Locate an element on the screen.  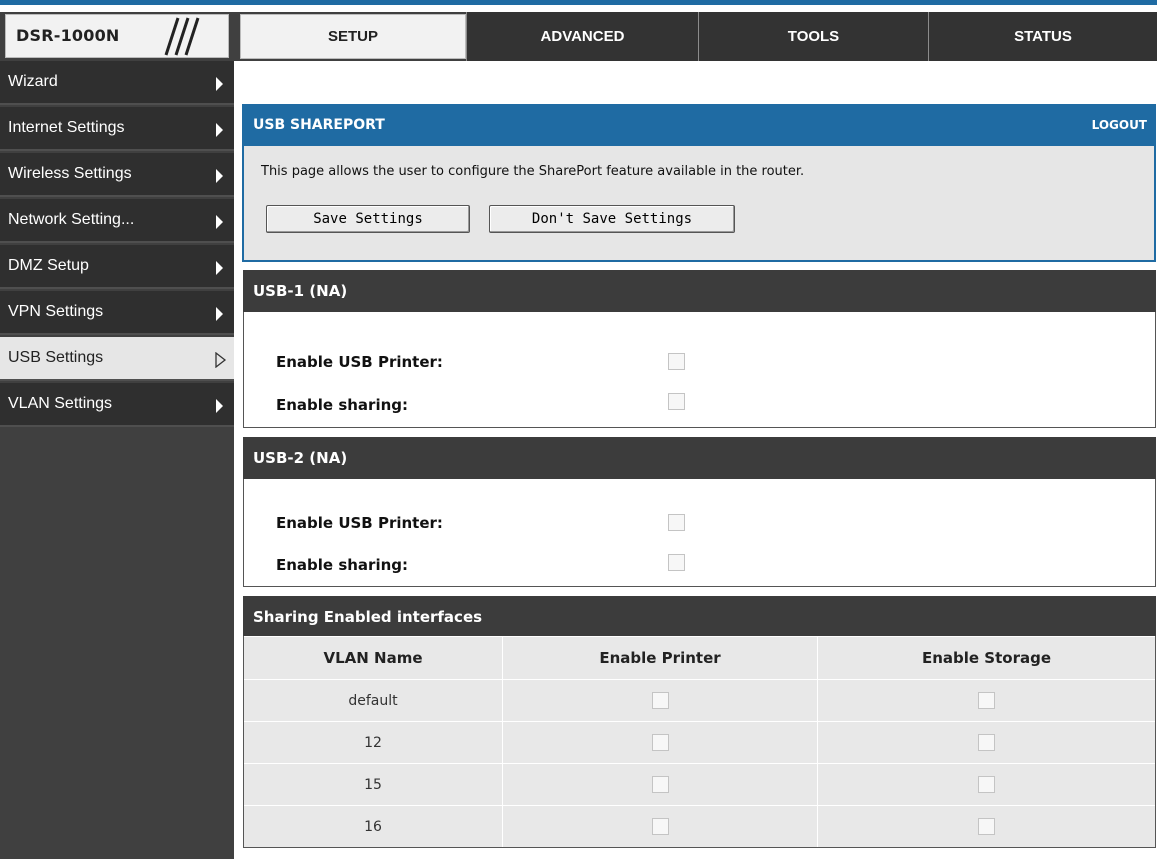
tab-setup: SETUP is located at coordinates (353, 36).